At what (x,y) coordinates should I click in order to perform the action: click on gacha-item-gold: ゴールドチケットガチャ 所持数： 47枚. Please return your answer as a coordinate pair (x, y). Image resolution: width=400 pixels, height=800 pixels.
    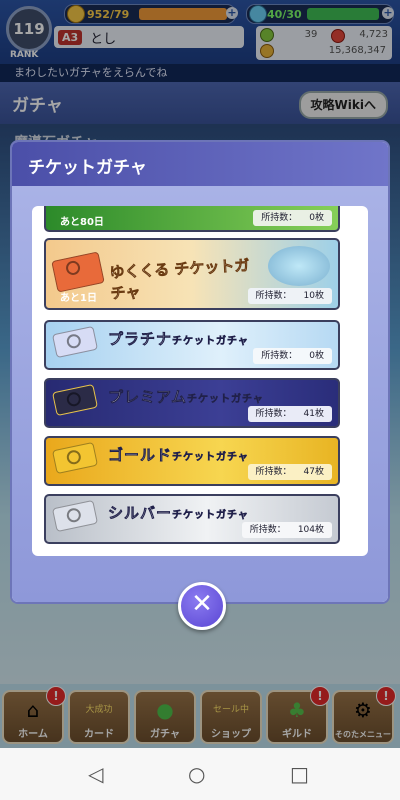
    Looking at the image, I should click on (192, 461).